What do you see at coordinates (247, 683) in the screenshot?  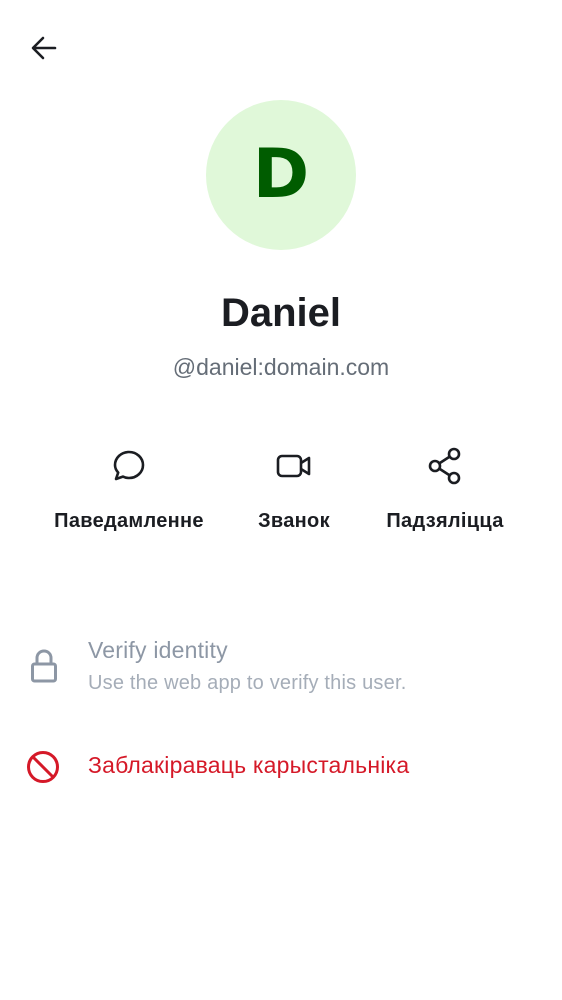 I see `verify-identity-subtitle: Use the web app to verify this user.` at bounding box center [247, 683].